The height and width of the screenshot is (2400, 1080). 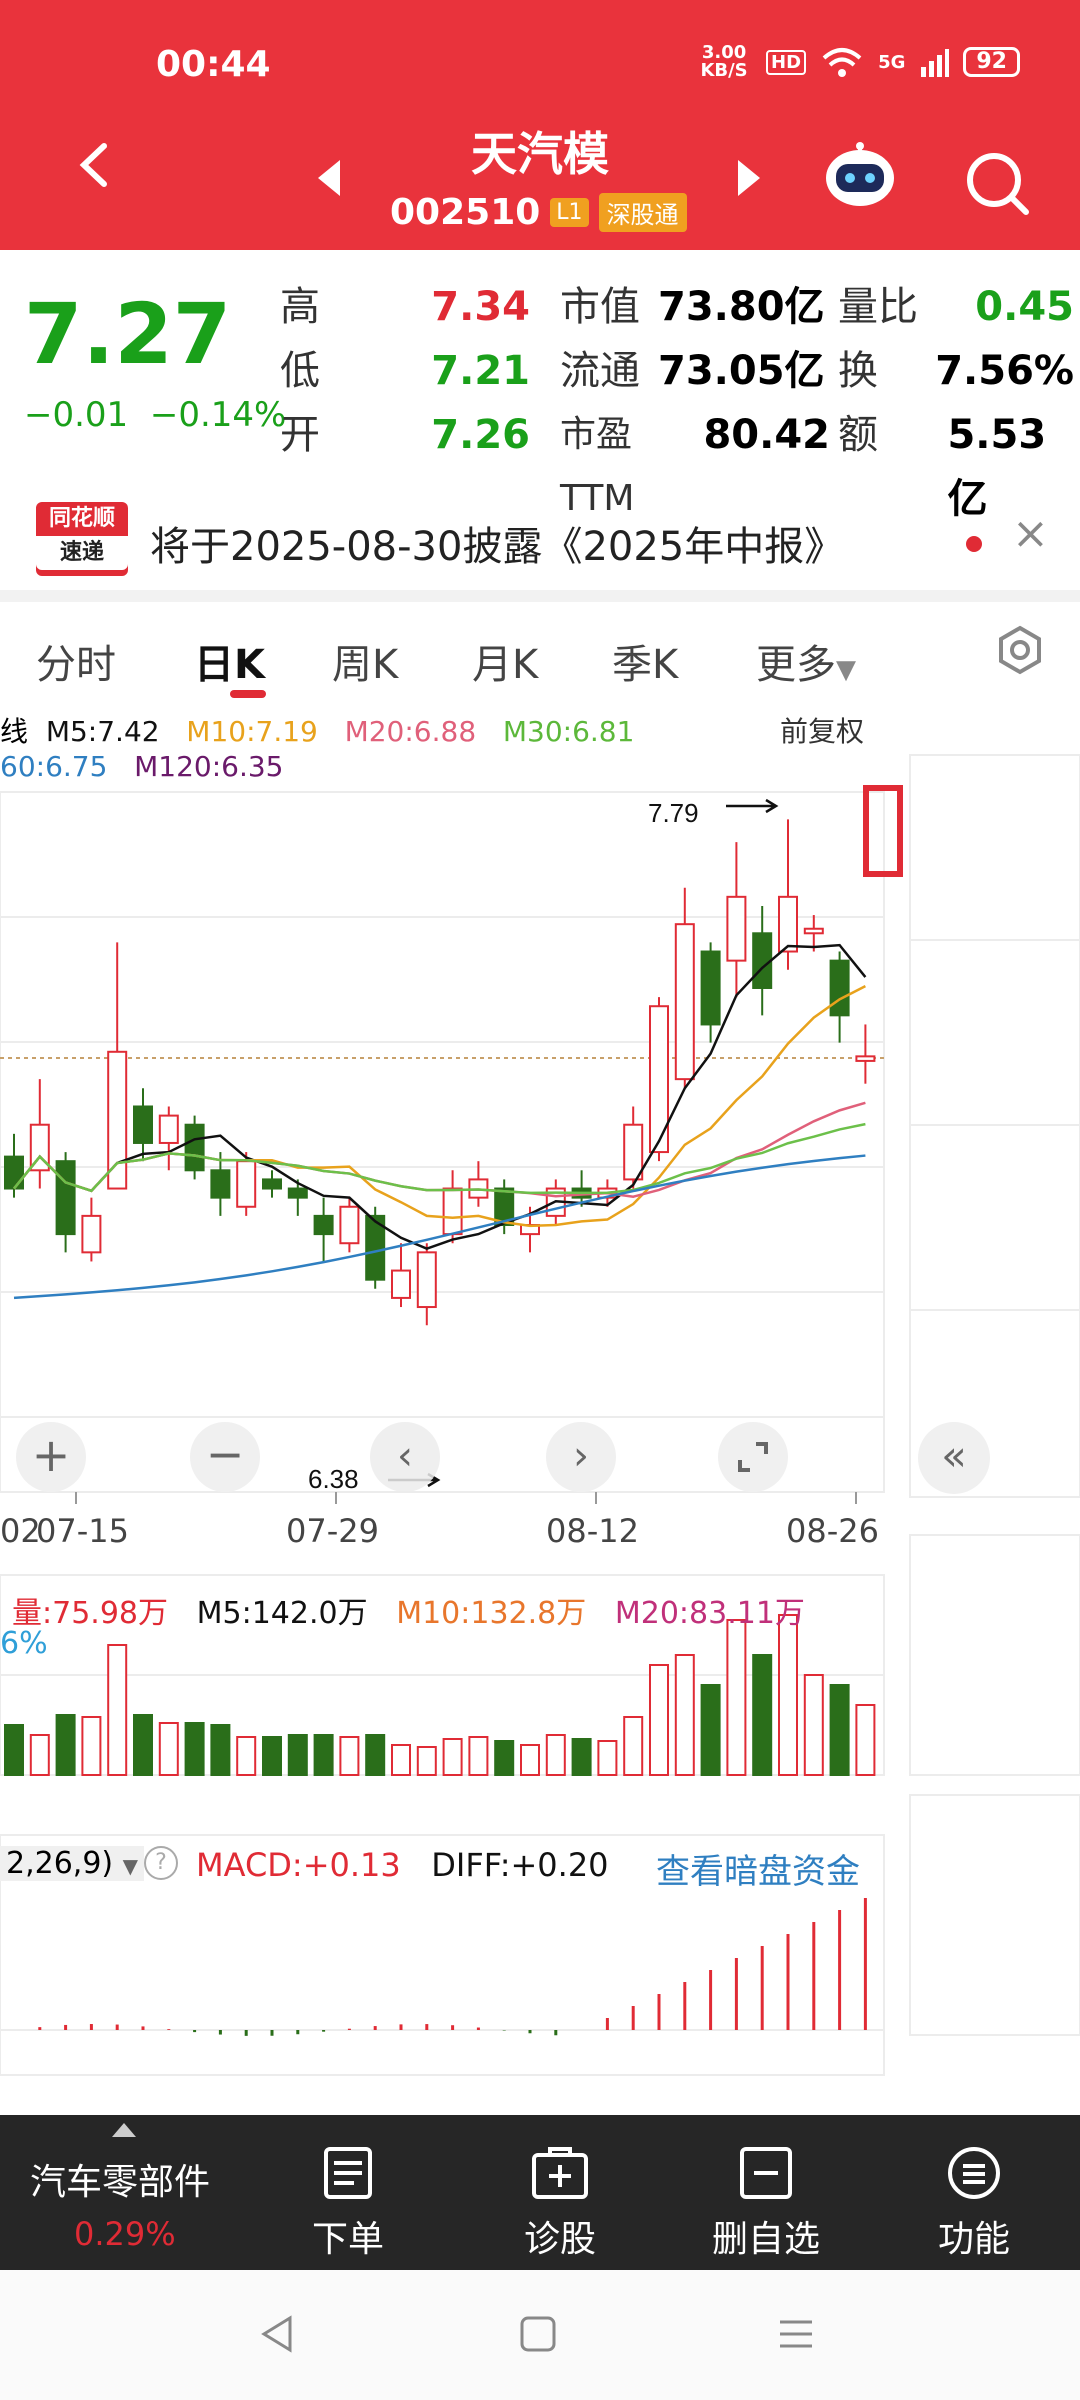 What do you see at coordinates (491, 1613) in the screenshot?
I see `volume-m10: M10:132.8万` at bounding box center [491, 1613].